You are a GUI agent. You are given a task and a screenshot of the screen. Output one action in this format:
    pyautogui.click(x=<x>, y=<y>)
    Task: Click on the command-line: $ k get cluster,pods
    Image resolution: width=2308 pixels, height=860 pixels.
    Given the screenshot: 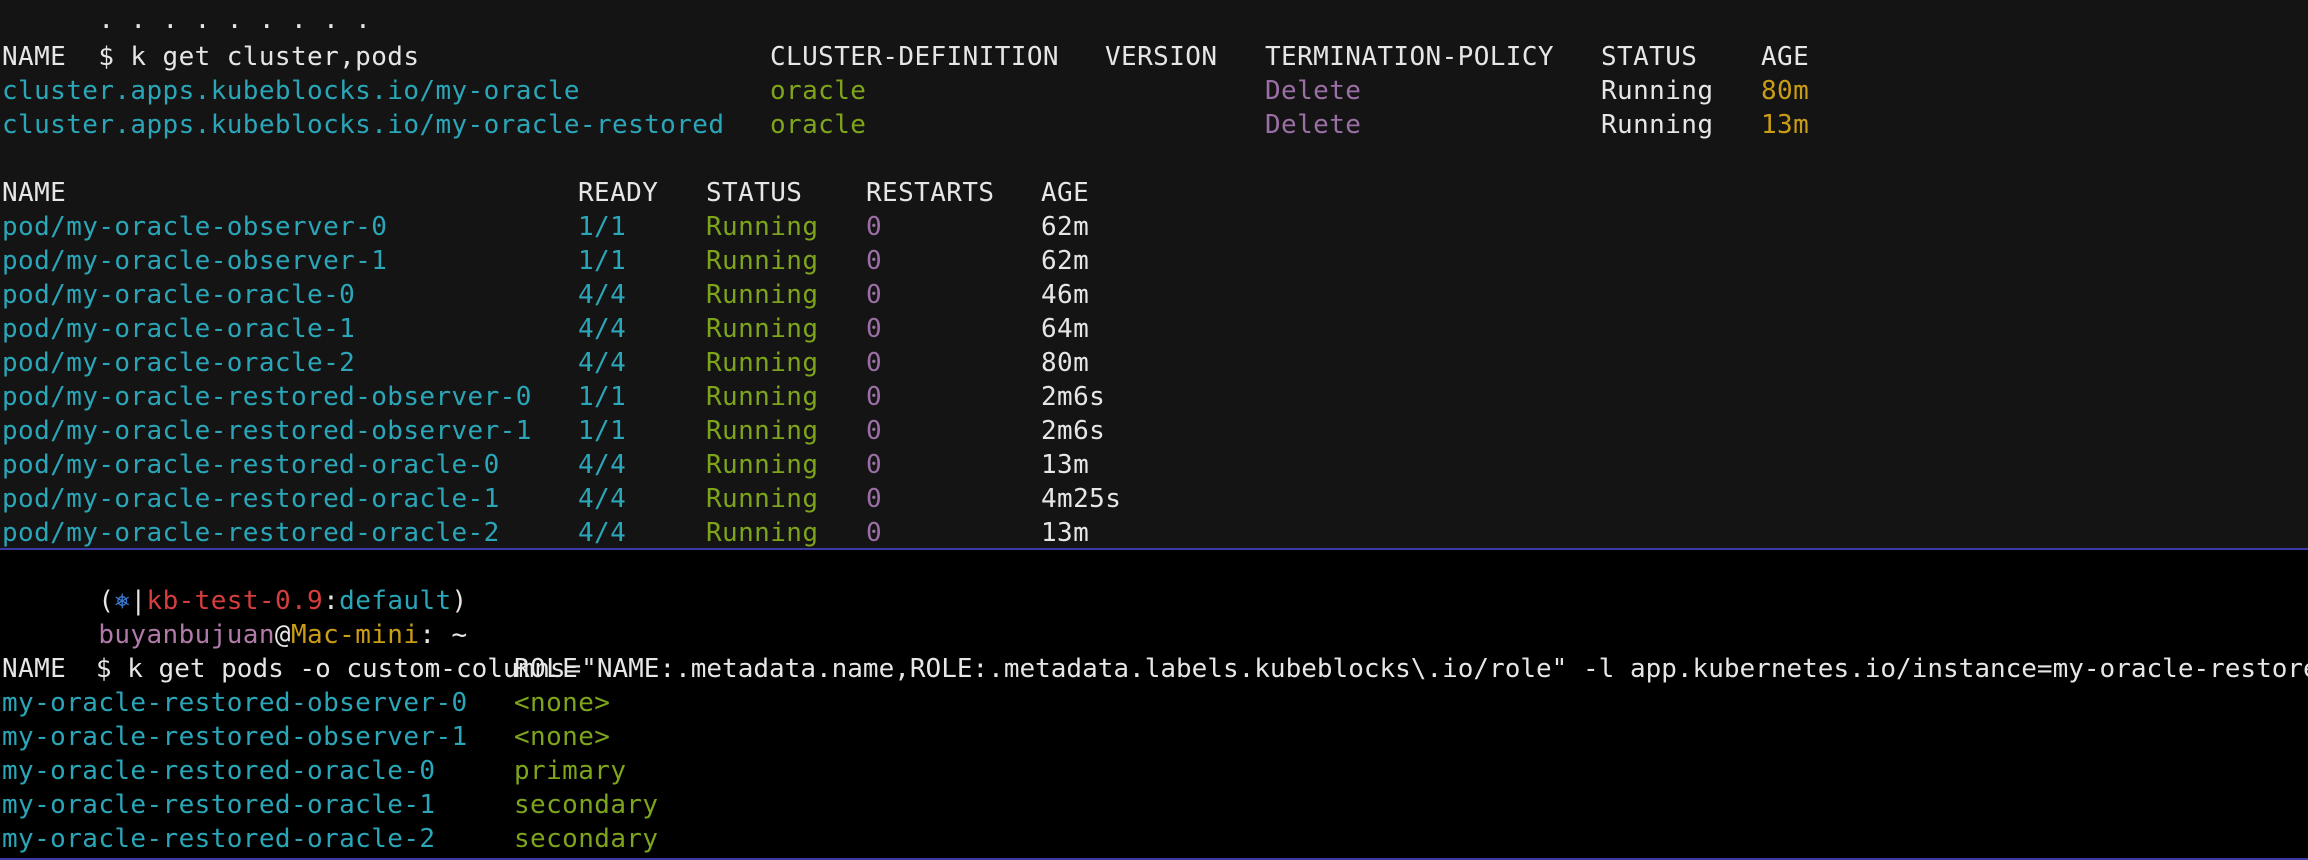 What is the action you would take?
    pyautogui.click(x=210, y=39)
    